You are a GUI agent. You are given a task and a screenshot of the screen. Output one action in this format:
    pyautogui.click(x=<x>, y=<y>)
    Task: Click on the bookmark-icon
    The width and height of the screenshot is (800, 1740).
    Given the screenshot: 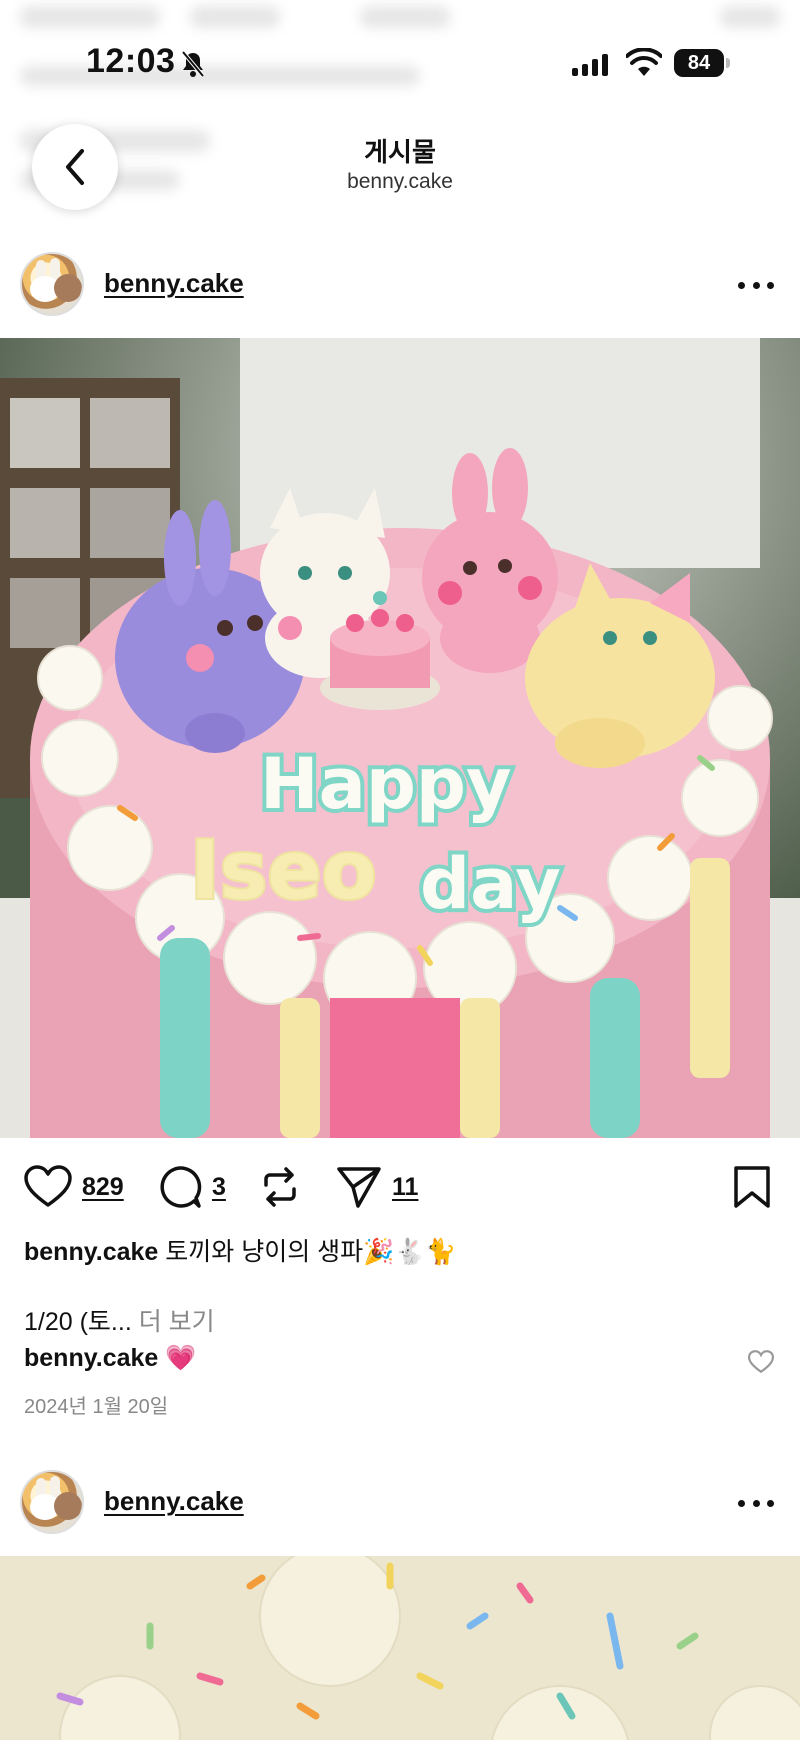 What is the action you would take?
    pyautogui.click(x=752, y=1187)
    